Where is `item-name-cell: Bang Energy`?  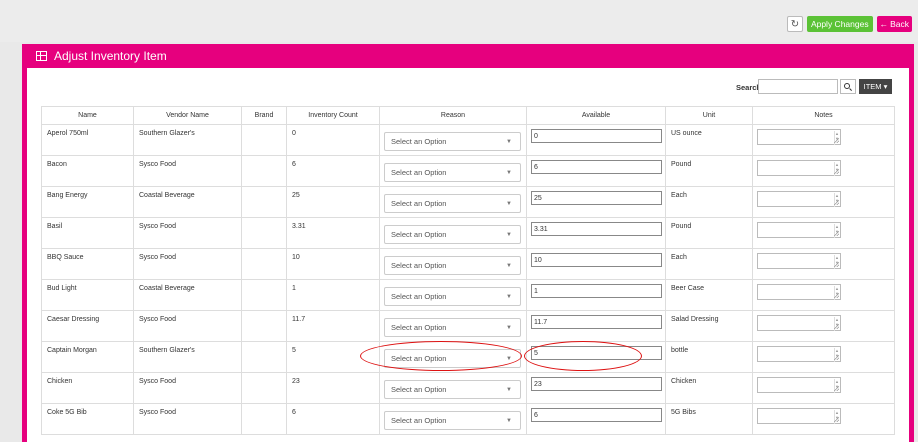
item-name-cell: Bang Energy is located at coordinates (87, 202).